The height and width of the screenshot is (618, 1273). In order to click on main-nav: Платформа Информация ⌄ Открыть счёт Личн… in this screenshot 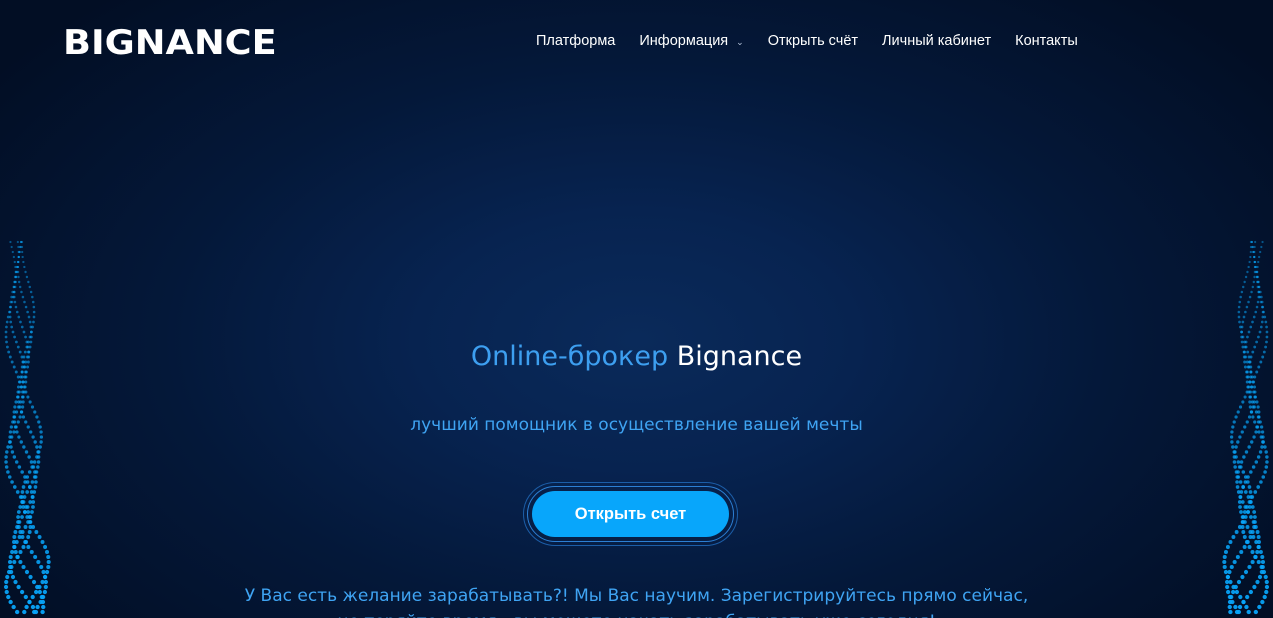, I will do `click(807, 41)`.